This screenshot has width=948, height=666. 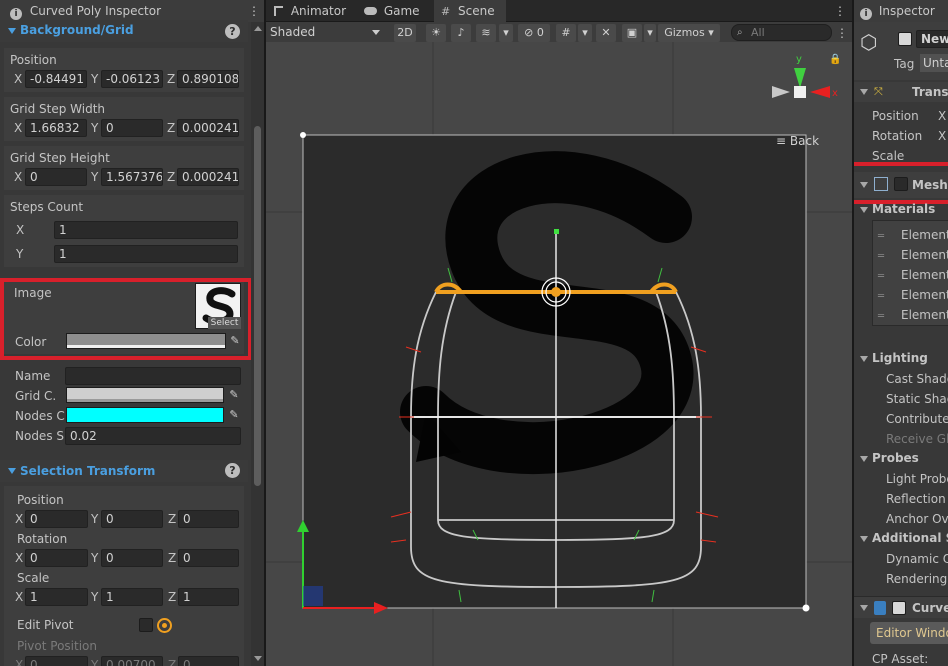 I want to click on nodes-size-field: 0.02, so click(x=153, y=436).